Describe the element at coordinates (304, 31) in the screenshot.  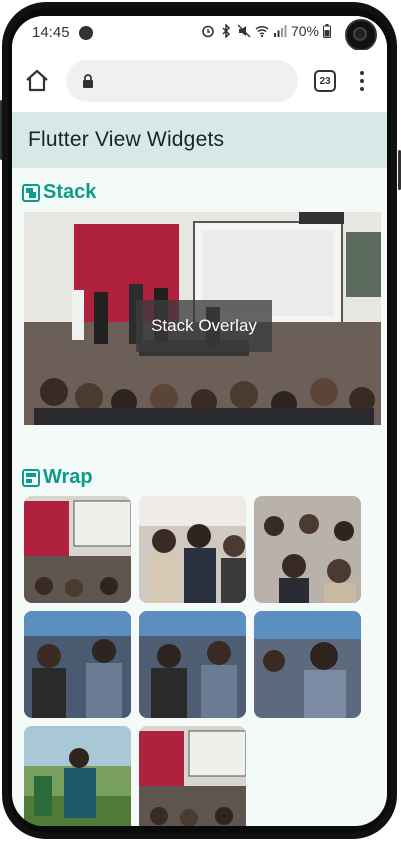
I see `battery-percent: 70%` at that location.